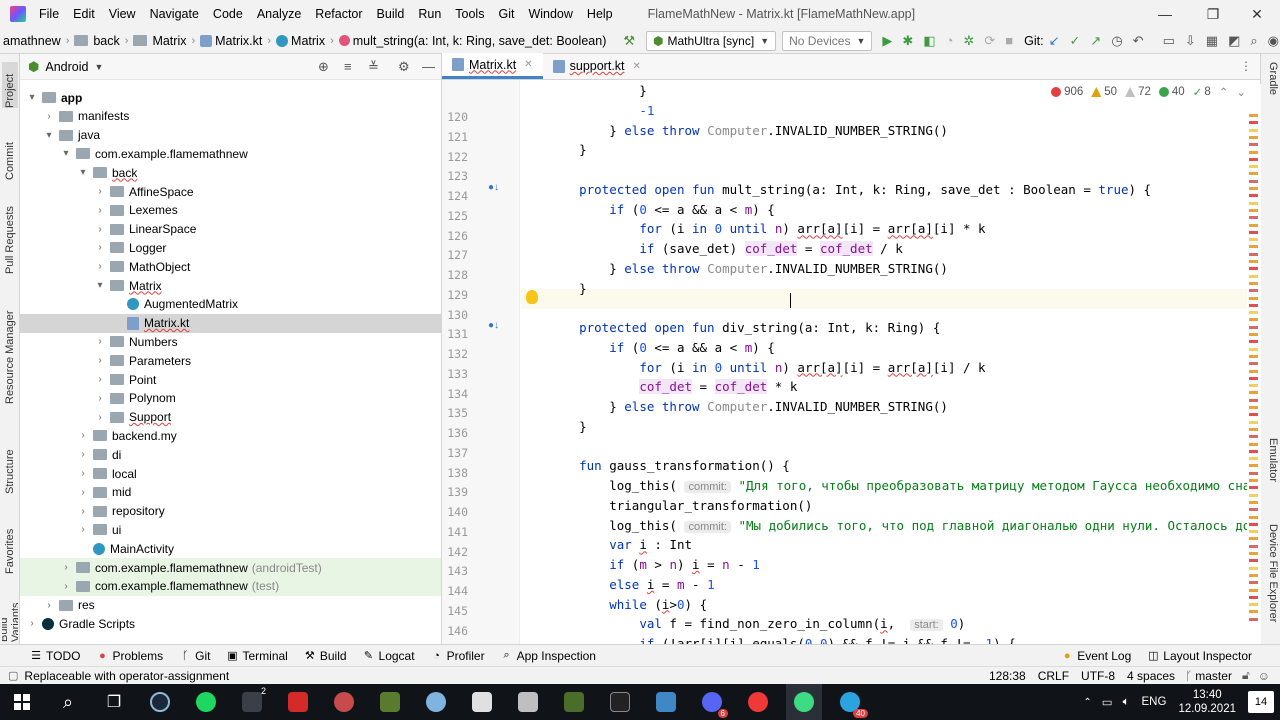  I want to click on code-line: if (save_det) cof_det = cof_det / k, so click(726, 248).